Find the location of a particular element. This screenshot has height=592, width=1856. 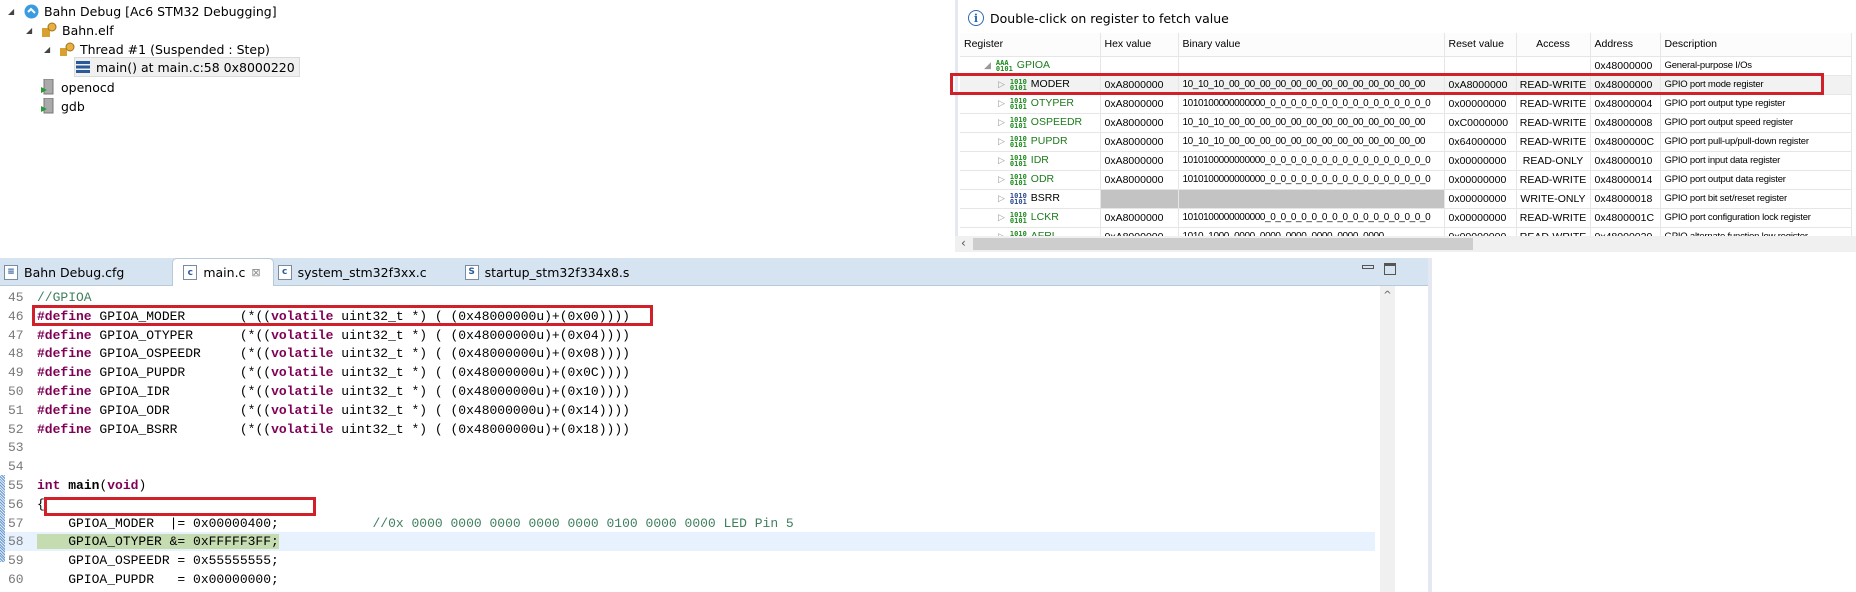

code-token: GPIOA_BSRR (*(( is located at coordinates (185, 429).